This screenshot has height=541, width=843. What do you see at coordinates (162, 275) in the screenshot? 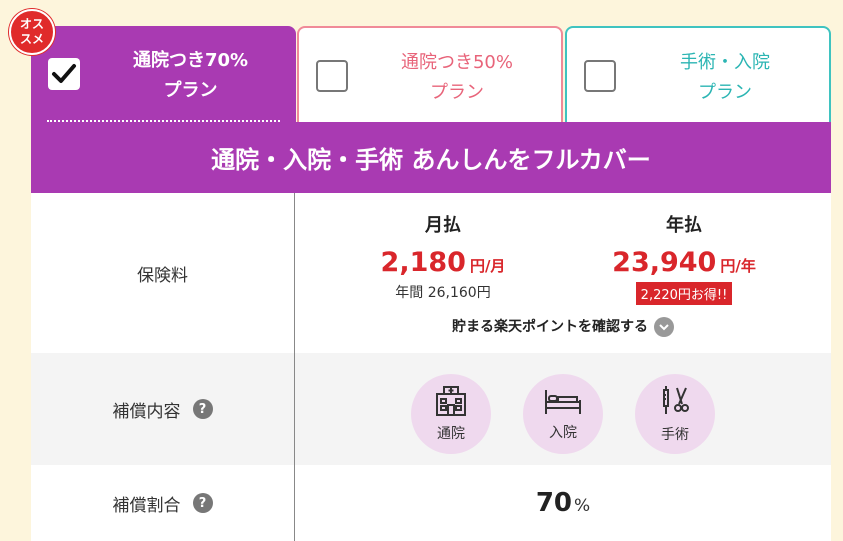
I see `premium-label: 保険料` at bounding box center [162, 275].